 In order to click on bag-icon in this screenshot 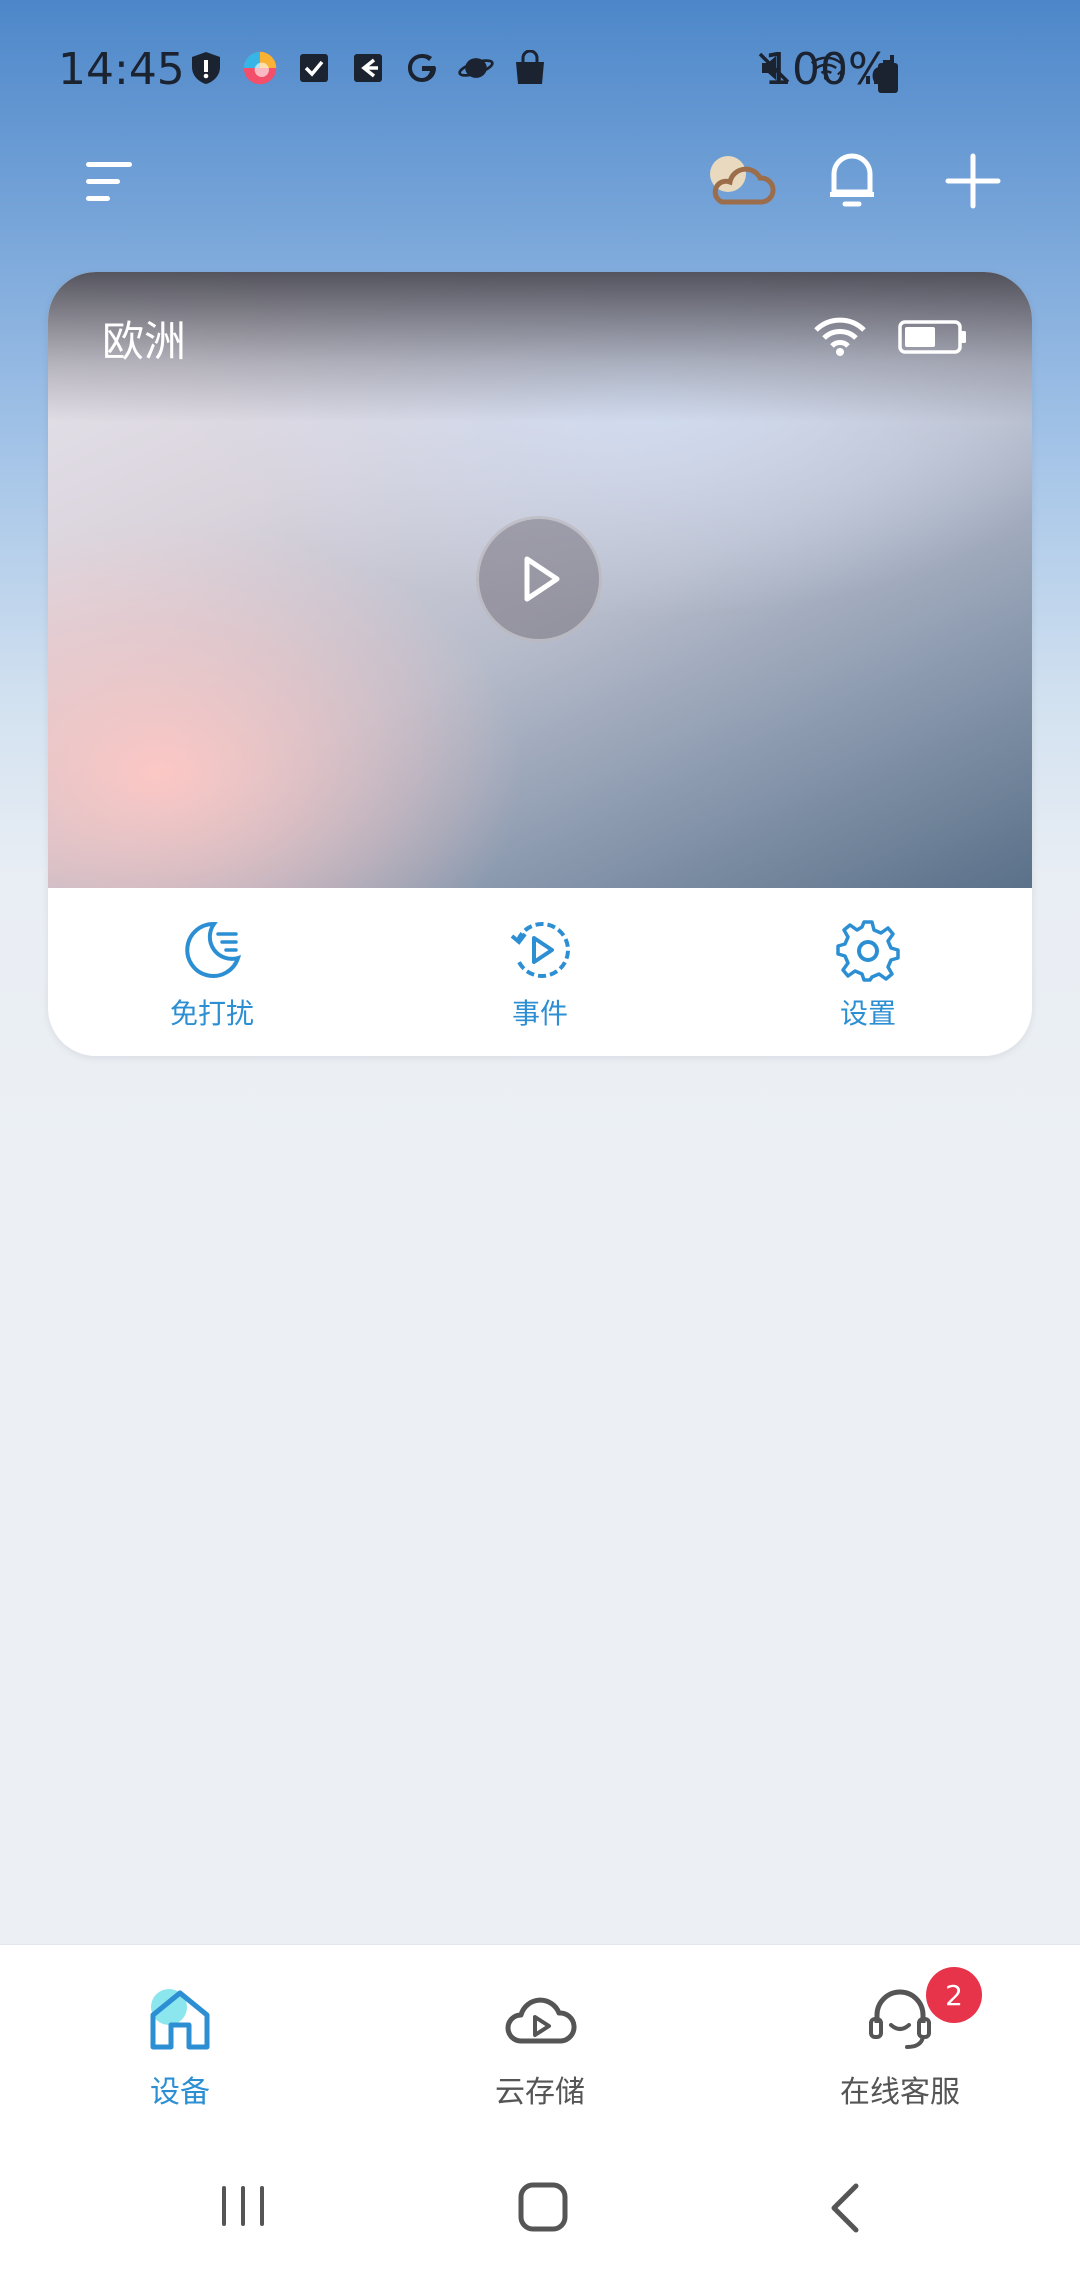, I will do `click(530, 68)`.